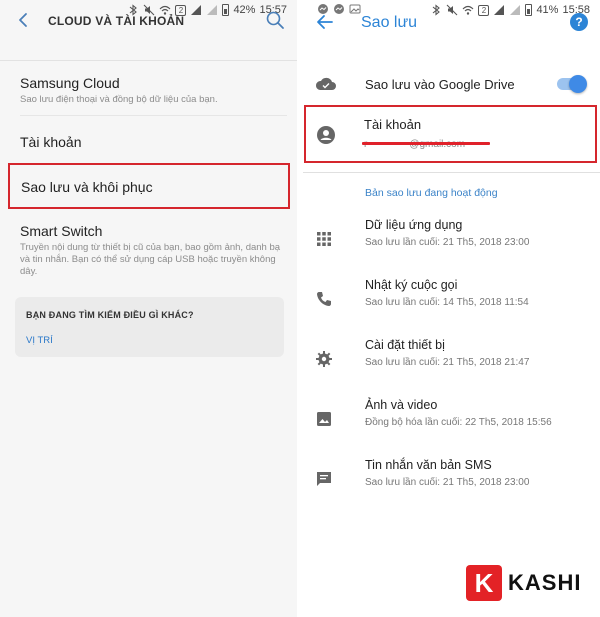 The height and width of the screenshot is (617, 600). Describe the element at coordinates (405, 345) in the screenshot. I see `item-title: Cài đặt thiết bị` at that location.